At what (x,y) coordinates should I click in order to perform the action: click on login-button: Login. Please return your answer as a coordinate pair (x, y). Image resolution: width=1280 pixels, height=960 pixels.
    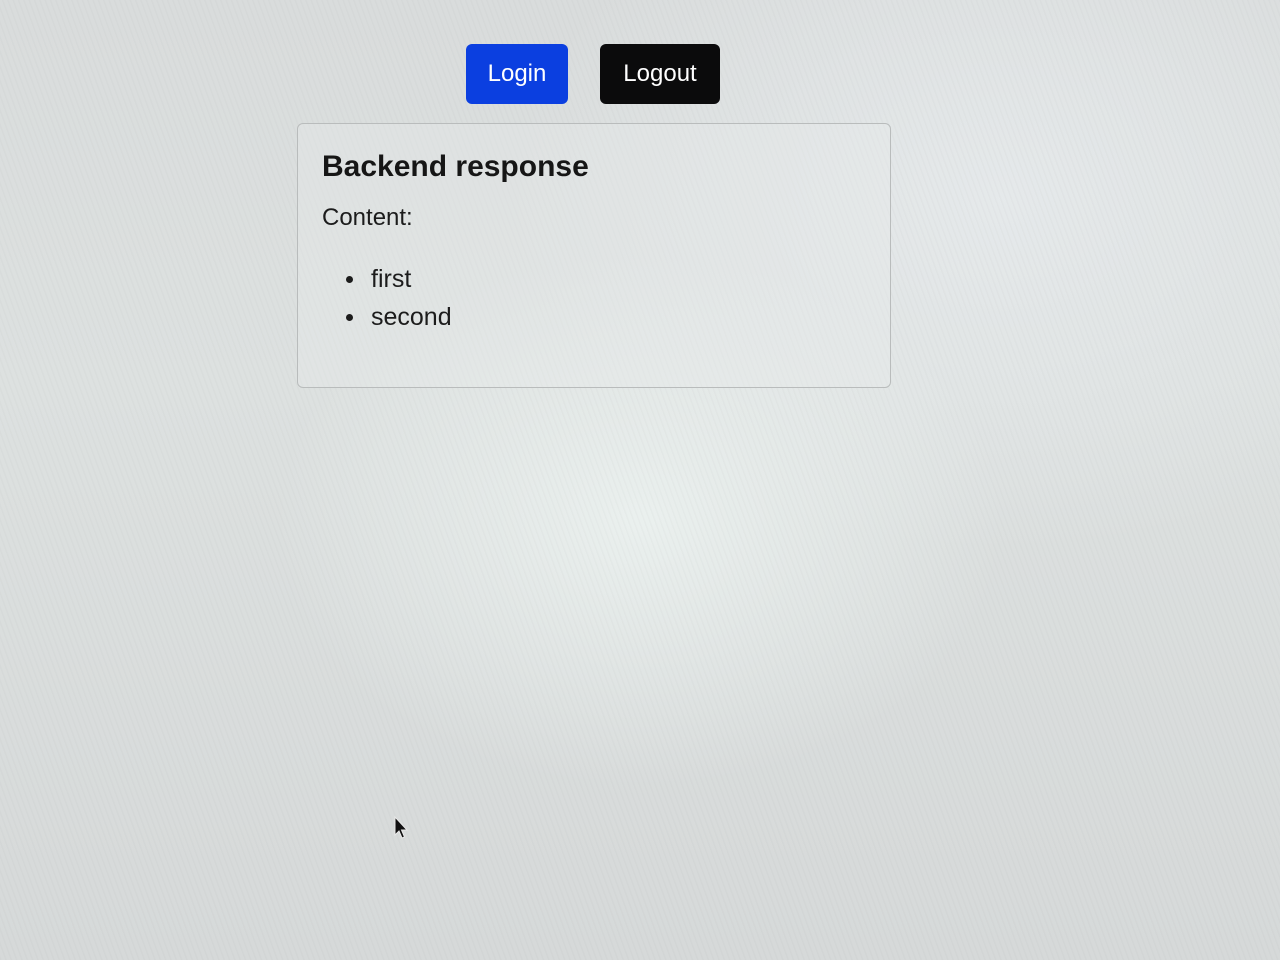
    Looking at the image, I should click on (517, 74).